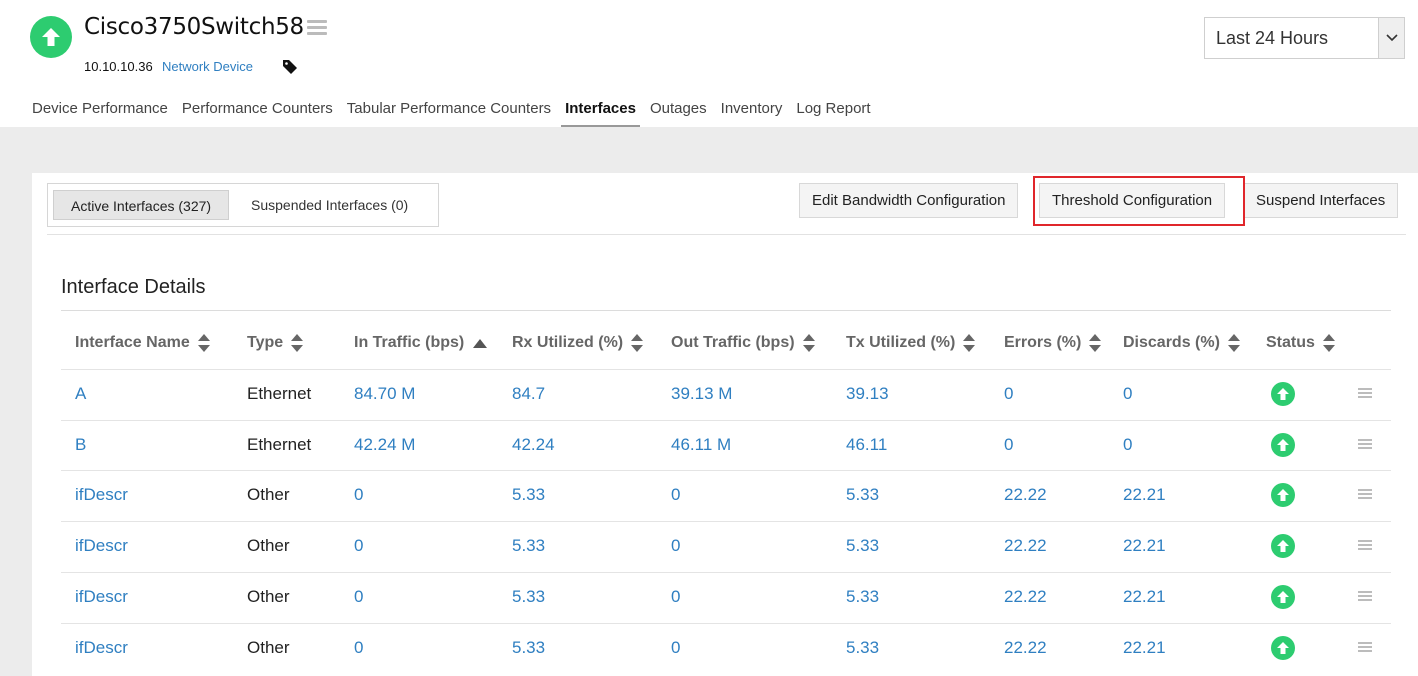  I want to click on column-header-label: Errors (%), so click(1043, 342).